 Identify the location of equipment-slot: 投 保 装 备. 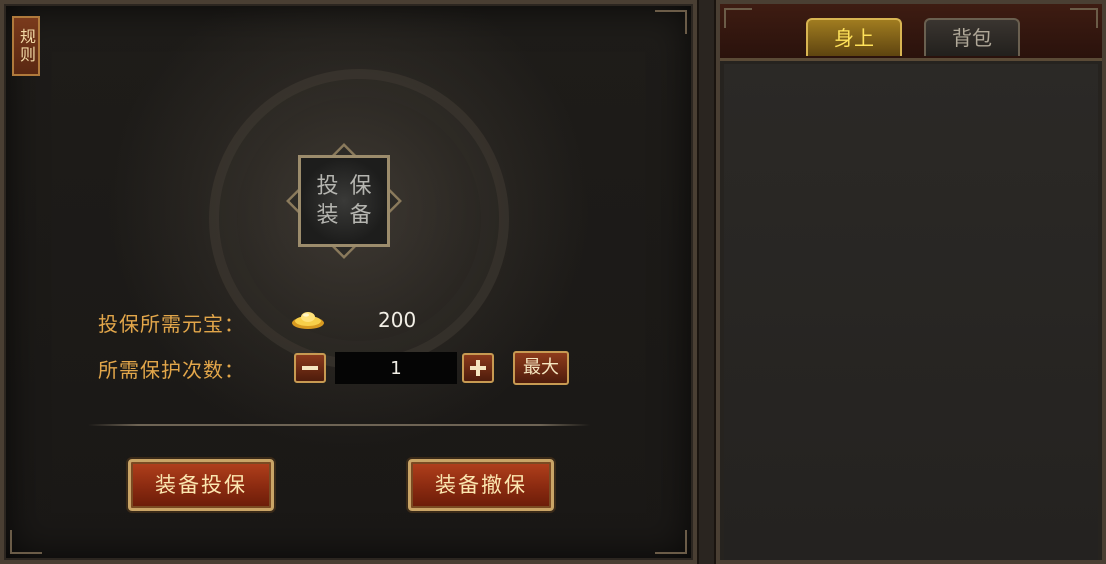
(344, 201).